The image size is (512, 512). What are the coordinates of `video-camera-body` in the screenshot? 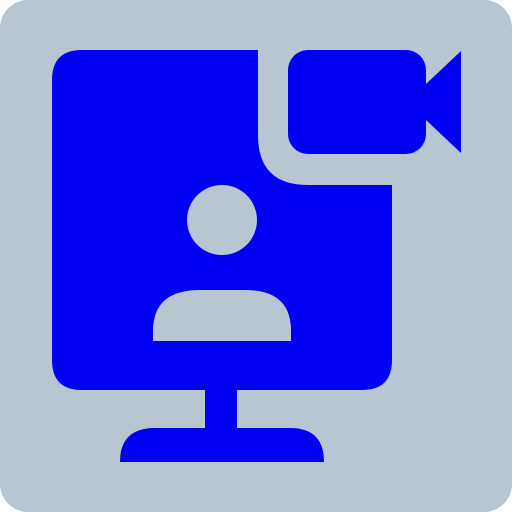 It's located at (357, 102).